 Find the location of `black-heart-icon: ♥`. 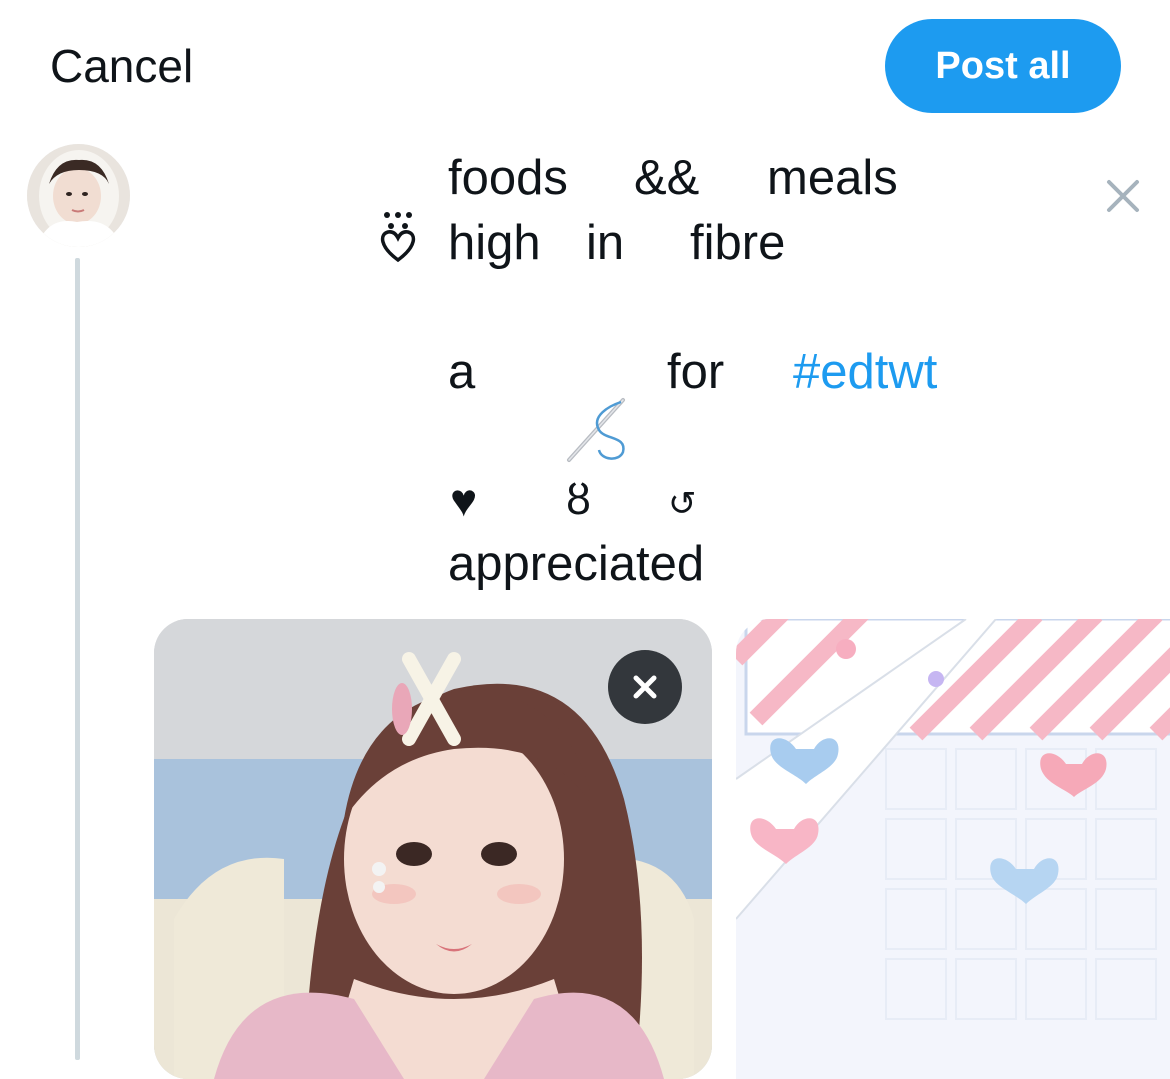

black-heart-icon: ♥ is located at coordinates (464, 500).